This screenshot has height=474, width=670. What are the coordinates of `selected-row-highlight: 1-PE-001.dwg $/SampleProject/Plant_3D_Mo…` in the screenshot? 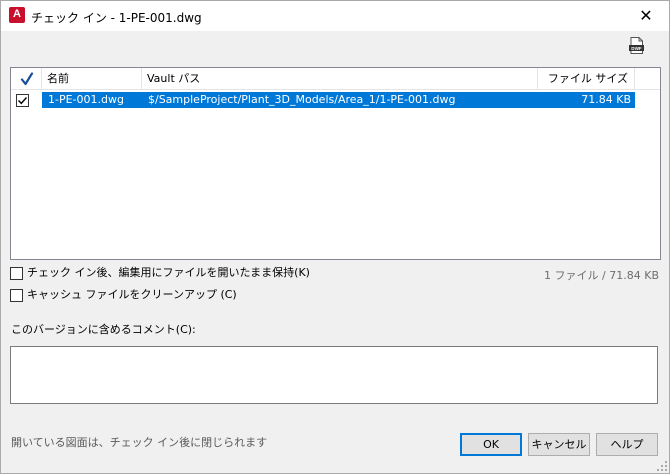 It's located at (338, 100).